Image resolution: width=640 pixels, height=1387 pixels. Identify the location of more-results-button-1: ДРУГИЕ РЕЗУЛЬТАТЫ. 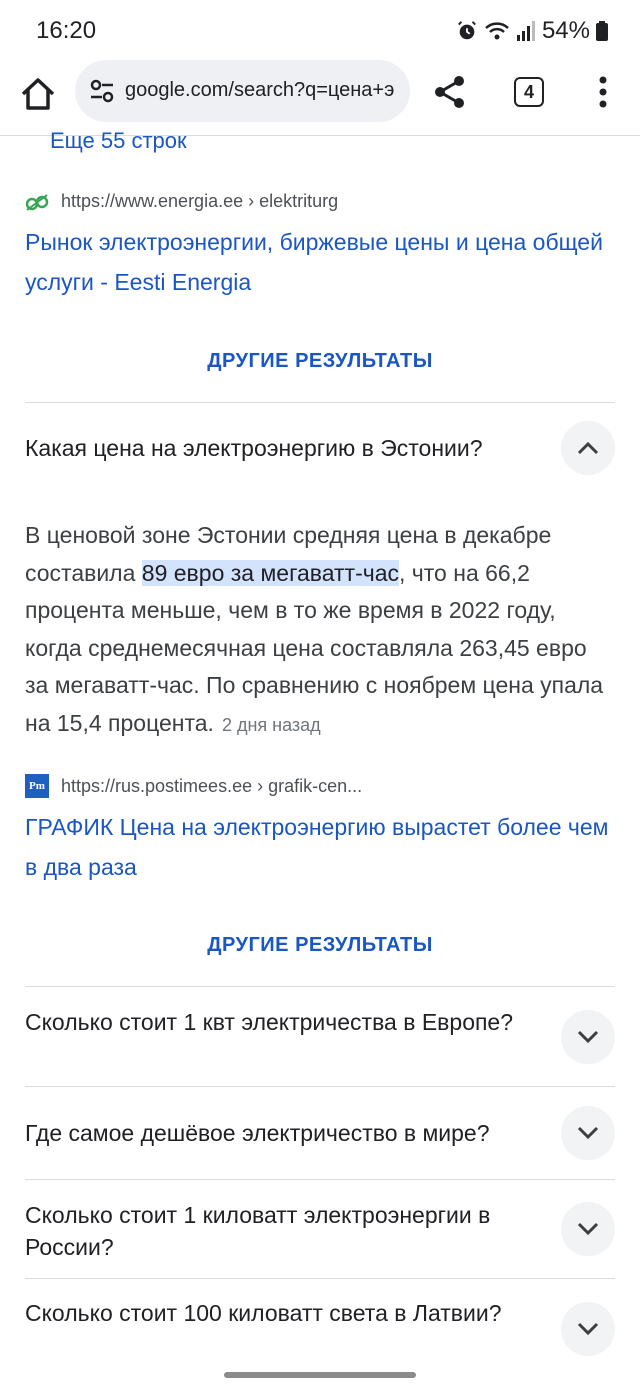
(320, 361).